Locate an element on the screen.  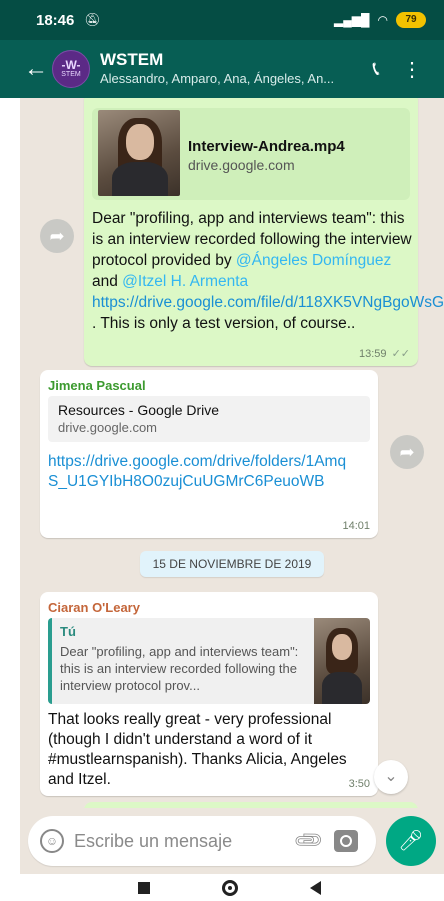
input-bar: ☺ Escribe un mensaje 📎︎ 🎤︎ is located at coordinates (232, 841).